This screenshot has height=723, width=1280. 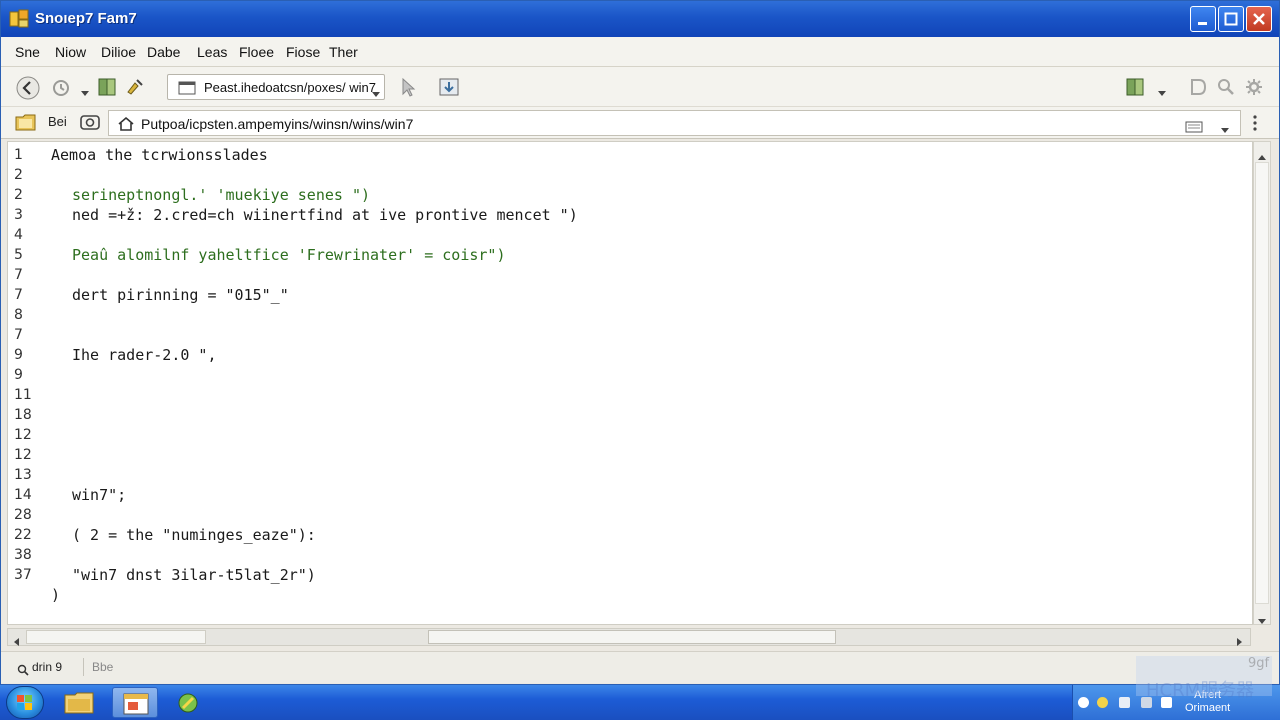 I want to click on close-button, so click(x=1259, y=19).